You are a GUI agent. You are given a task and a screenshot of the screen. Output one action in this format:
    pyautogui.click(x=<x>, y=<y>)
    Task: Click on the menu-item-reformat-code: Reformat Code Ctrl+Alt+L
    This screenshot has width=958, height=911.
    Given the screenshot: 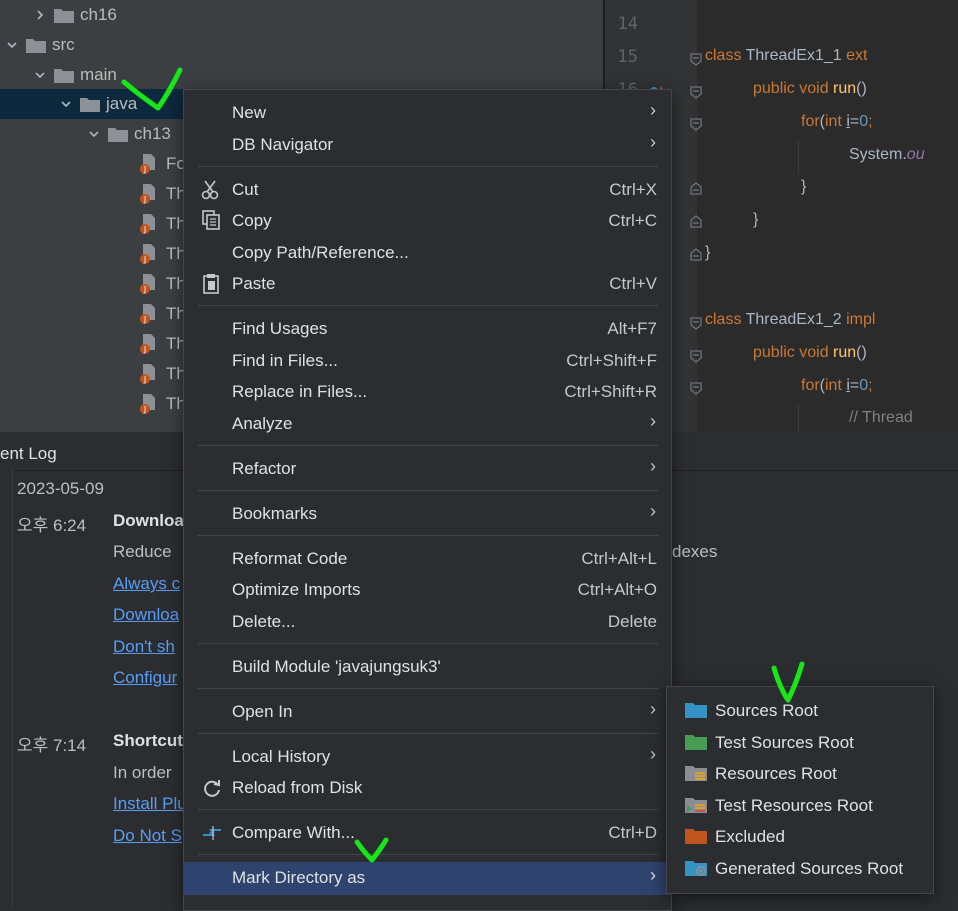 What is the action you would take?
    pyautogui.click(x=427, y=559)
    